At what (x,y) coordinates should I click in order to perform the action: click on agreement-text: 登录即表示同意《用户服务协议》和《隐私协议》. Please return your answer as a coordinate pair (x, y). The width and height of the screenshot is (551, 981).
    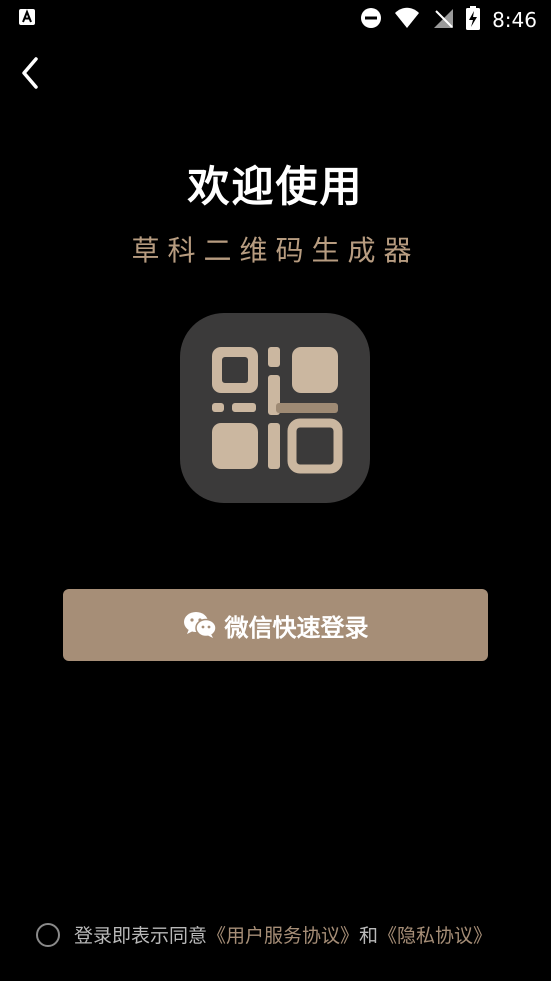
    Looking at the image, I should click on (283, 934).